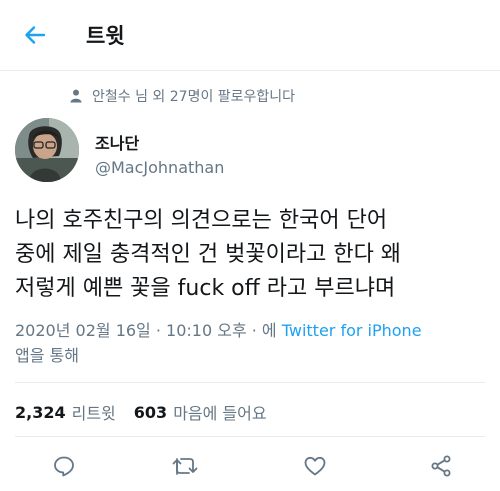  Describe the element at coordinates (117, 142) in the screenshot. I see `author-name: 조나단` at that location.